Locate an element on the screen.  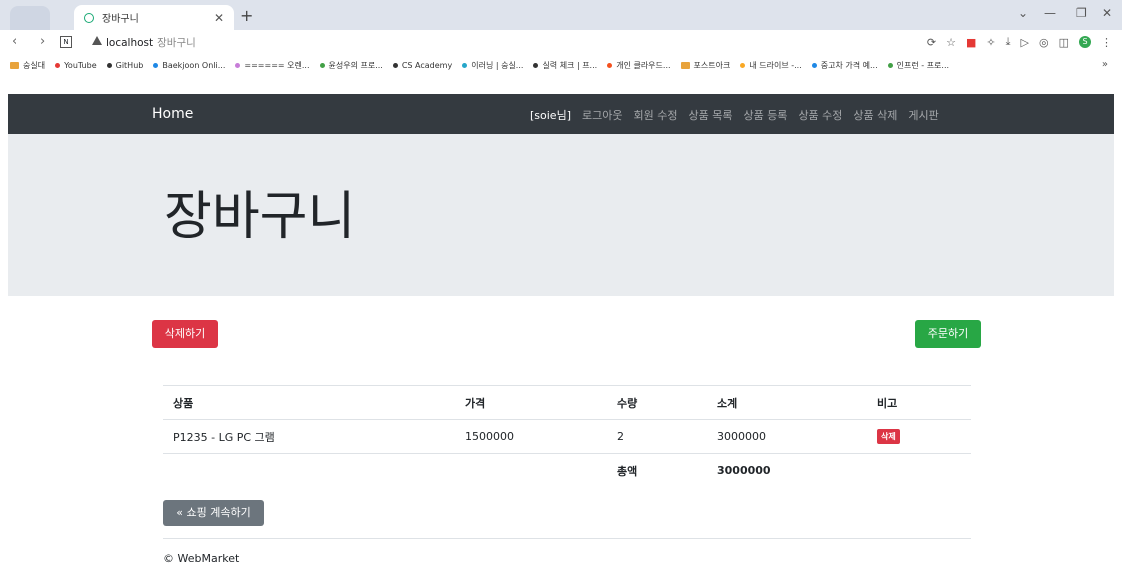
nav-link: 상품 목록 is located at coordinates (710, 115).